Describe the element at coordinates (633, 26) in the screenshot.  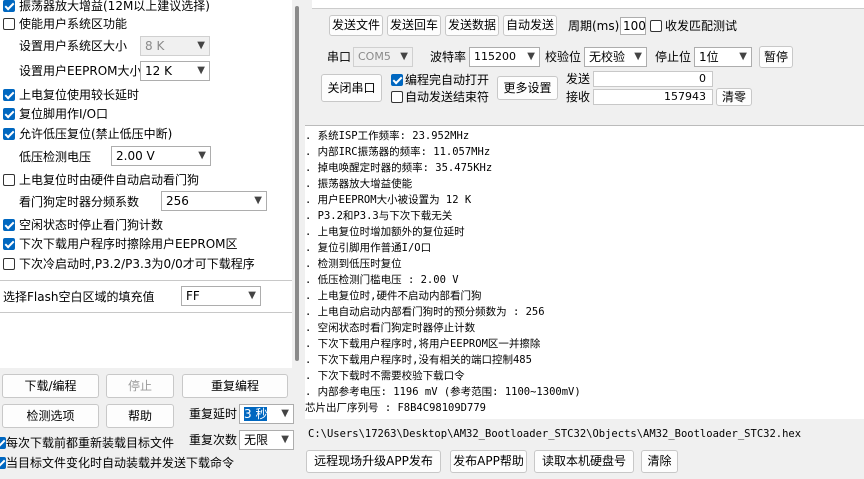
I see `period-input: 100` at that location.